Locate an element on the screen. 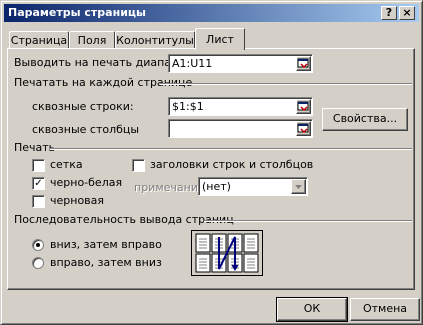  tab-label: Колонтитулы is located at coordinates (155, 40).